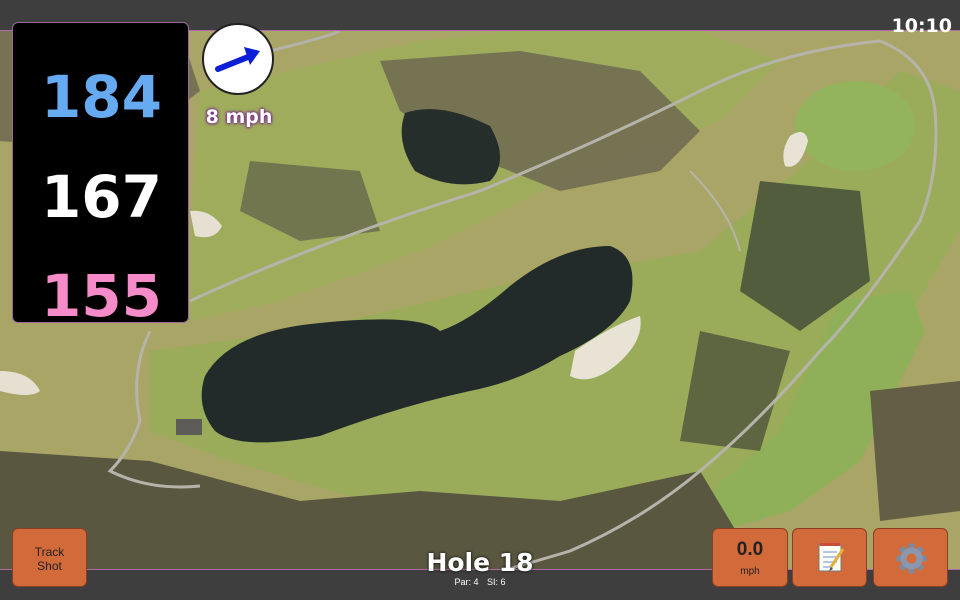  I want to click on green-top, so click(855, 126).